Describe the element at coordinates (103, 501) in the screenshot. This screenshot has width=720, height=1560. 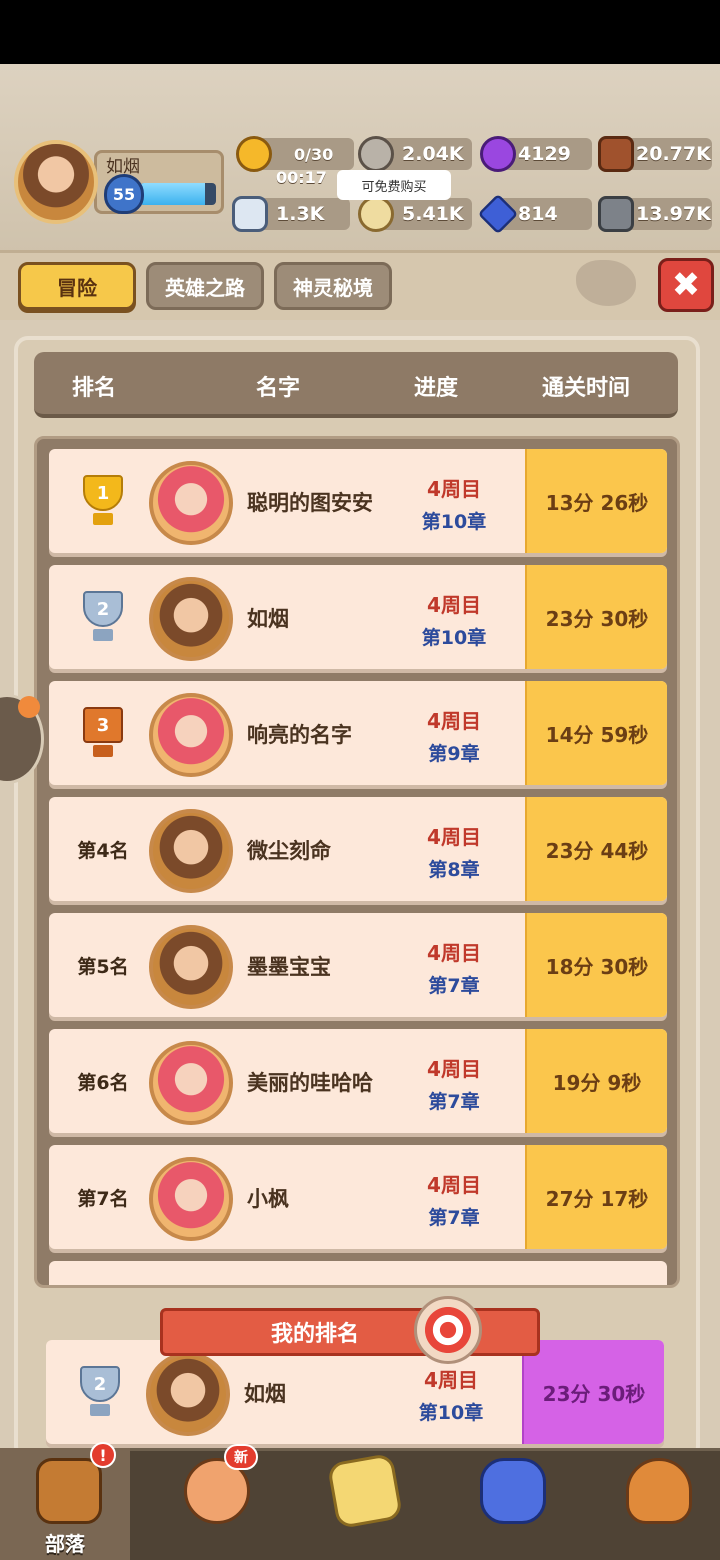
I see `gold-trophy-icon: 1` at that location.